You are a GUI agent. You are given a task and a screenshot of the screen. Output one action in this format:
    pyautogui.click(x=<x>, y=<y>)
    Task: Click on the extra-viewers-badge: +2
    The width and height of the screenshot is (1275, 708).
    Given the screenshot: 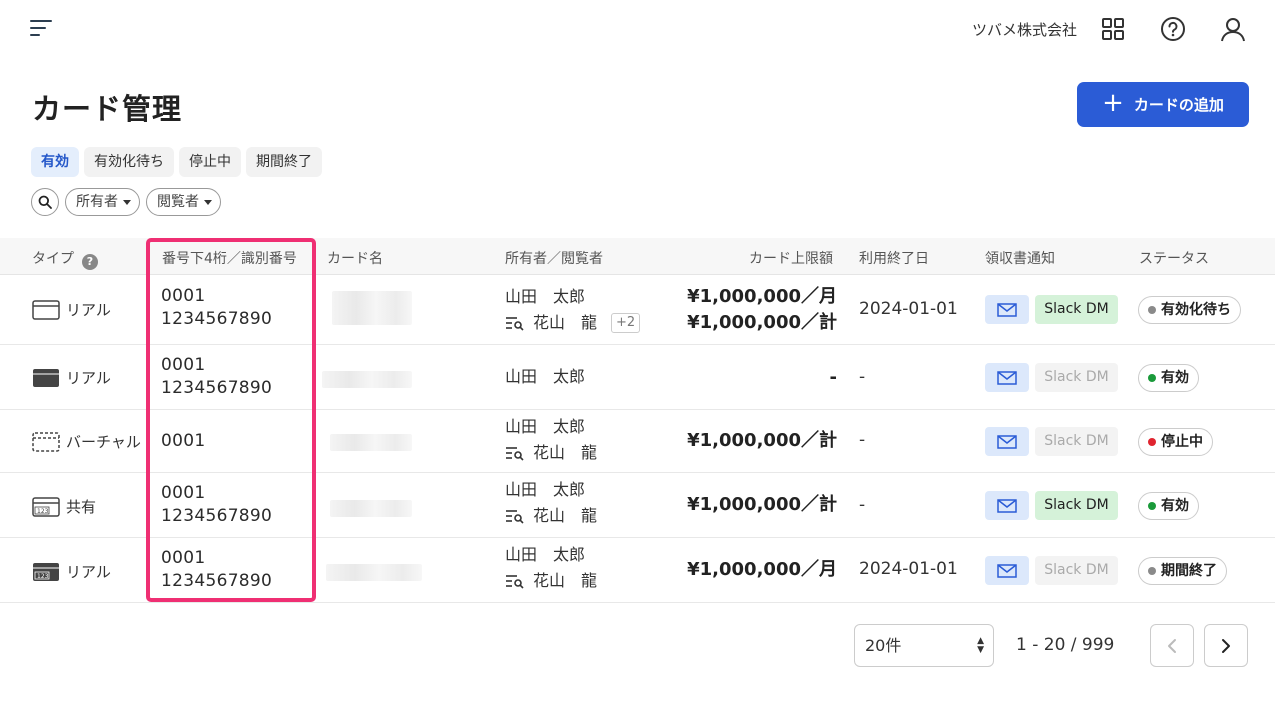 What is the action you would take?
    pyautogui.click(x=626, y=323)
    